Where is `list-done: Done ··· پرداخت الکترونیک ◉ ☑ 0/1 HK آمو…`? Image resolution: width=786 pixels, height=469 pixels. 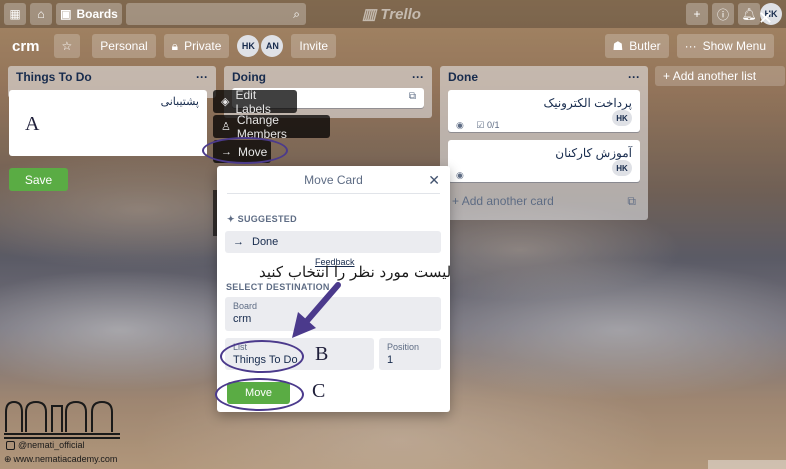 list-done: Done ··· پرداخت الکترونیک ◉ ☑ 0/1 HK آمو… is located at coordinates (544, 143).